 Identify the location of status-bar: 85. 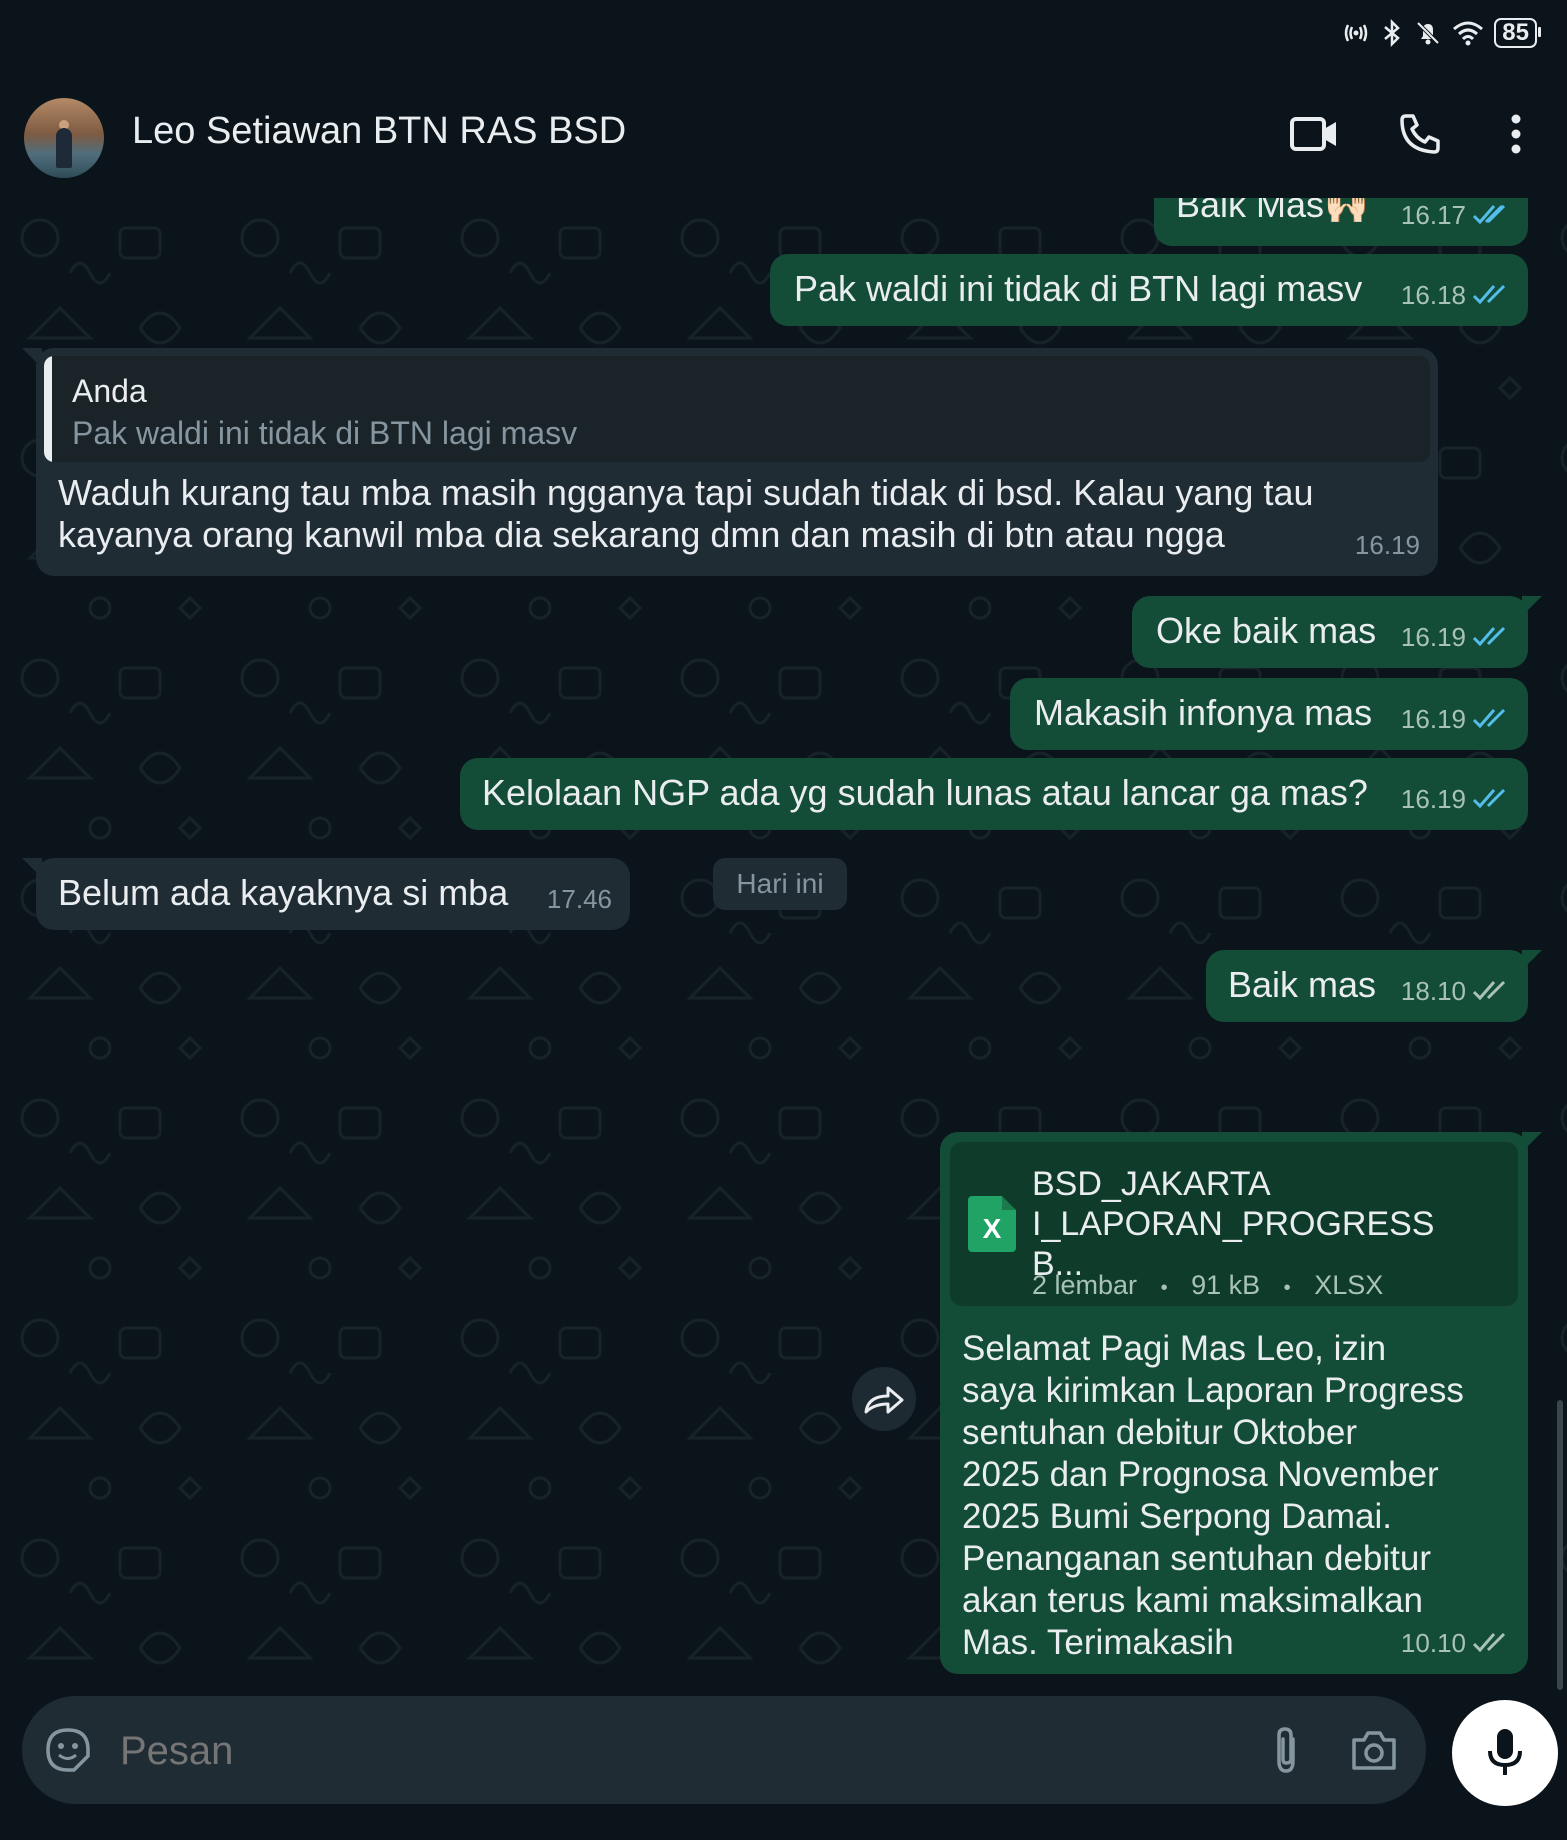
(783, 35).